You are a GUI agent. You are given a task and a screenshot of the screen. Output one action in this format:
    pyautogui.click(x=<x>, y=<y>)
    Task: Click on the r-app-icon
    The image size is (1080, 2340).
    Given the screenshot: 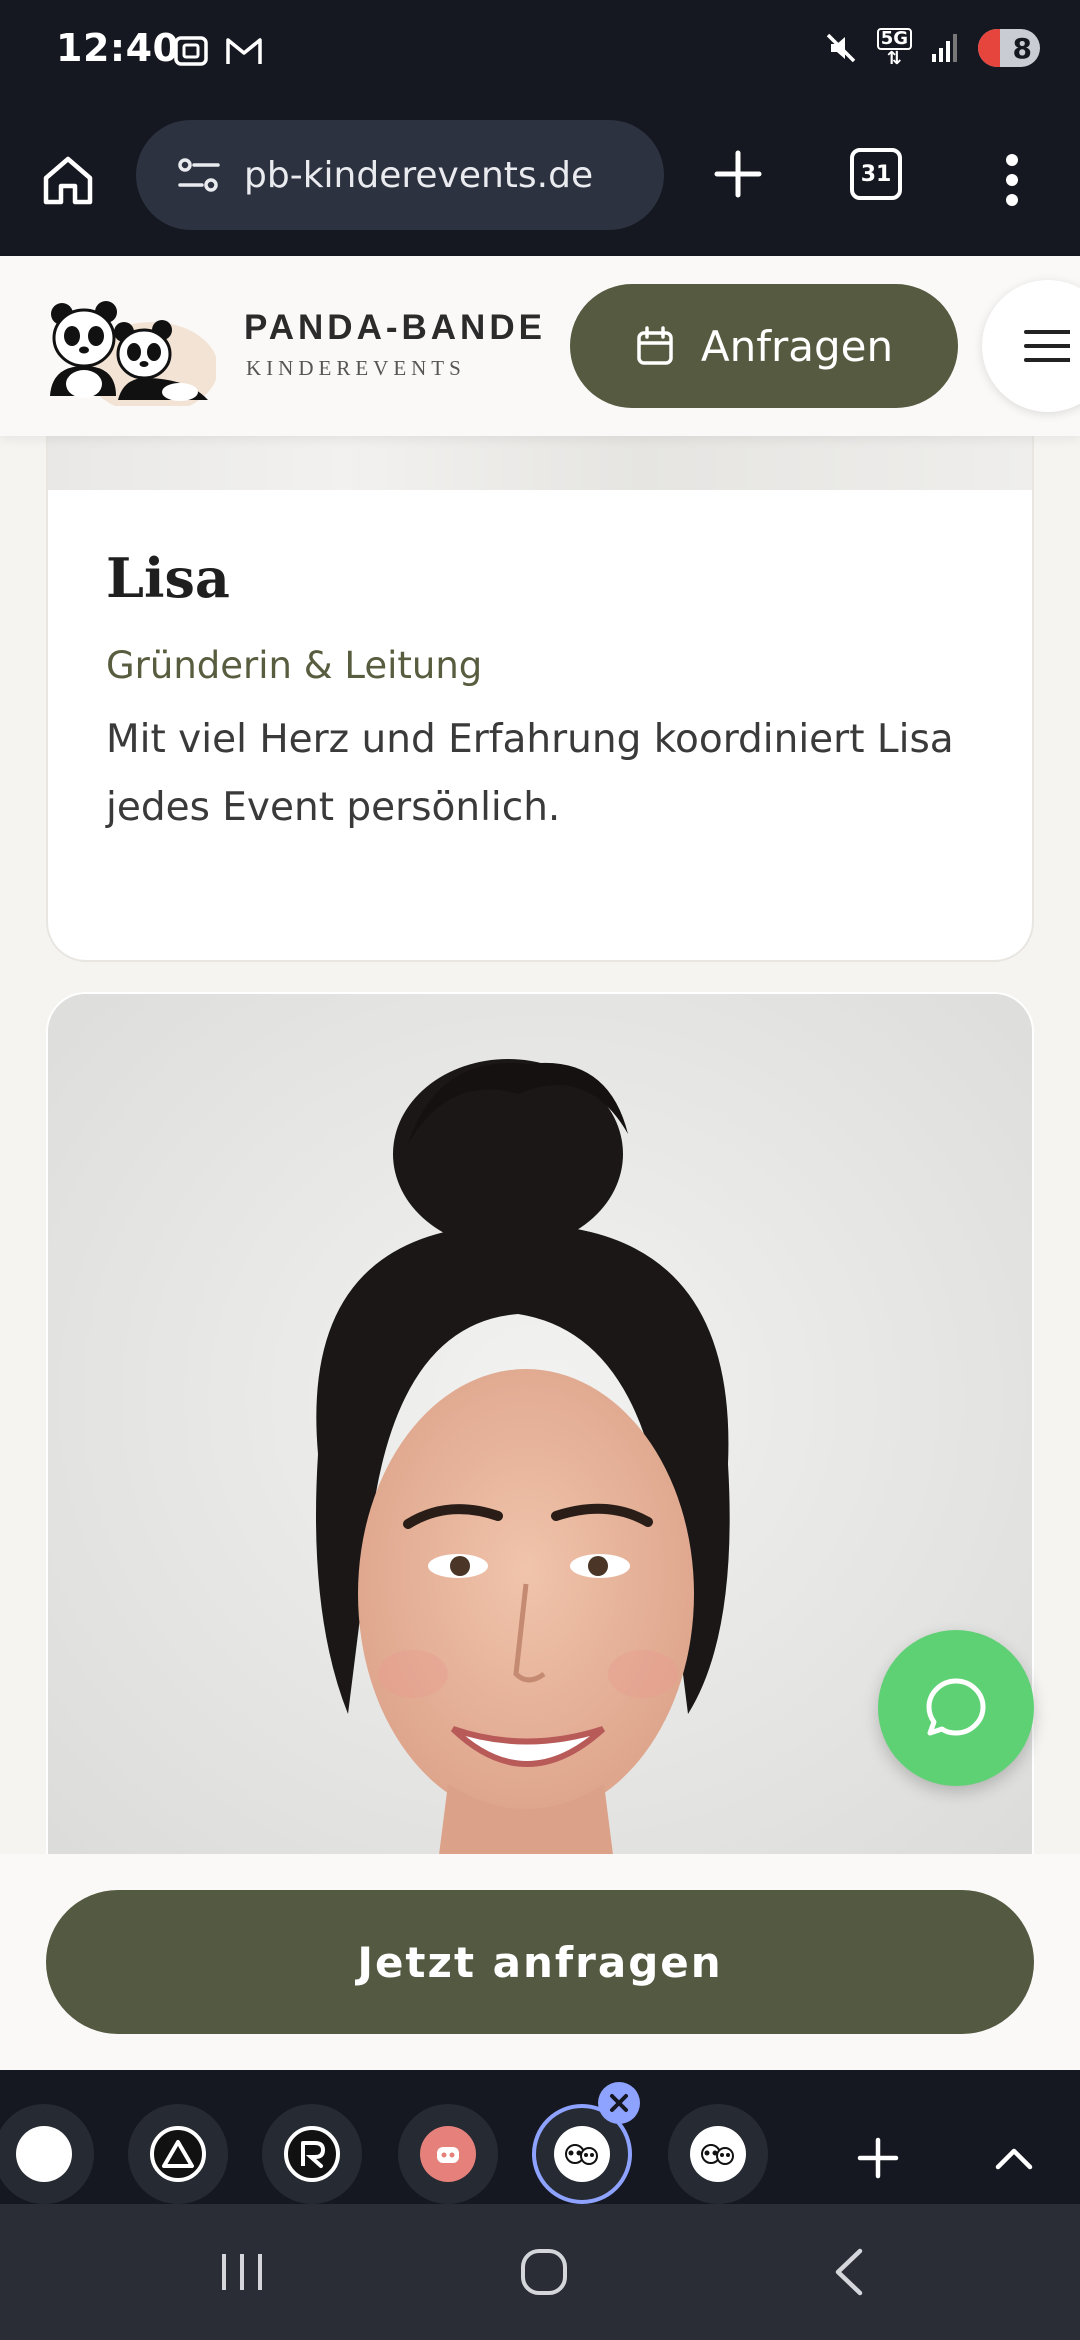 What is the action you would take?
    pyautogui.click(x=312, y=2154)
    